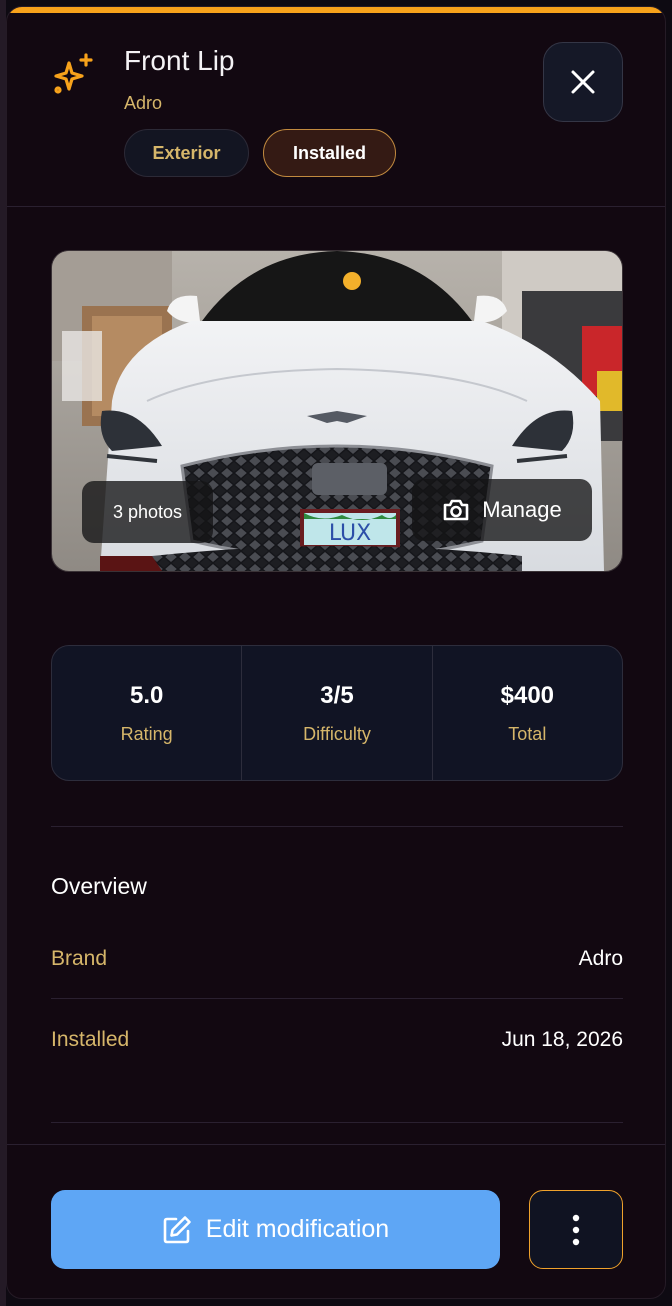 The image size is (672, 1306). What do you see at coordinates (337, 1040) in the screenshot?
I see `overview-row-installed: Installed Jun 18, 2026` at bounding box center [337, 1040].